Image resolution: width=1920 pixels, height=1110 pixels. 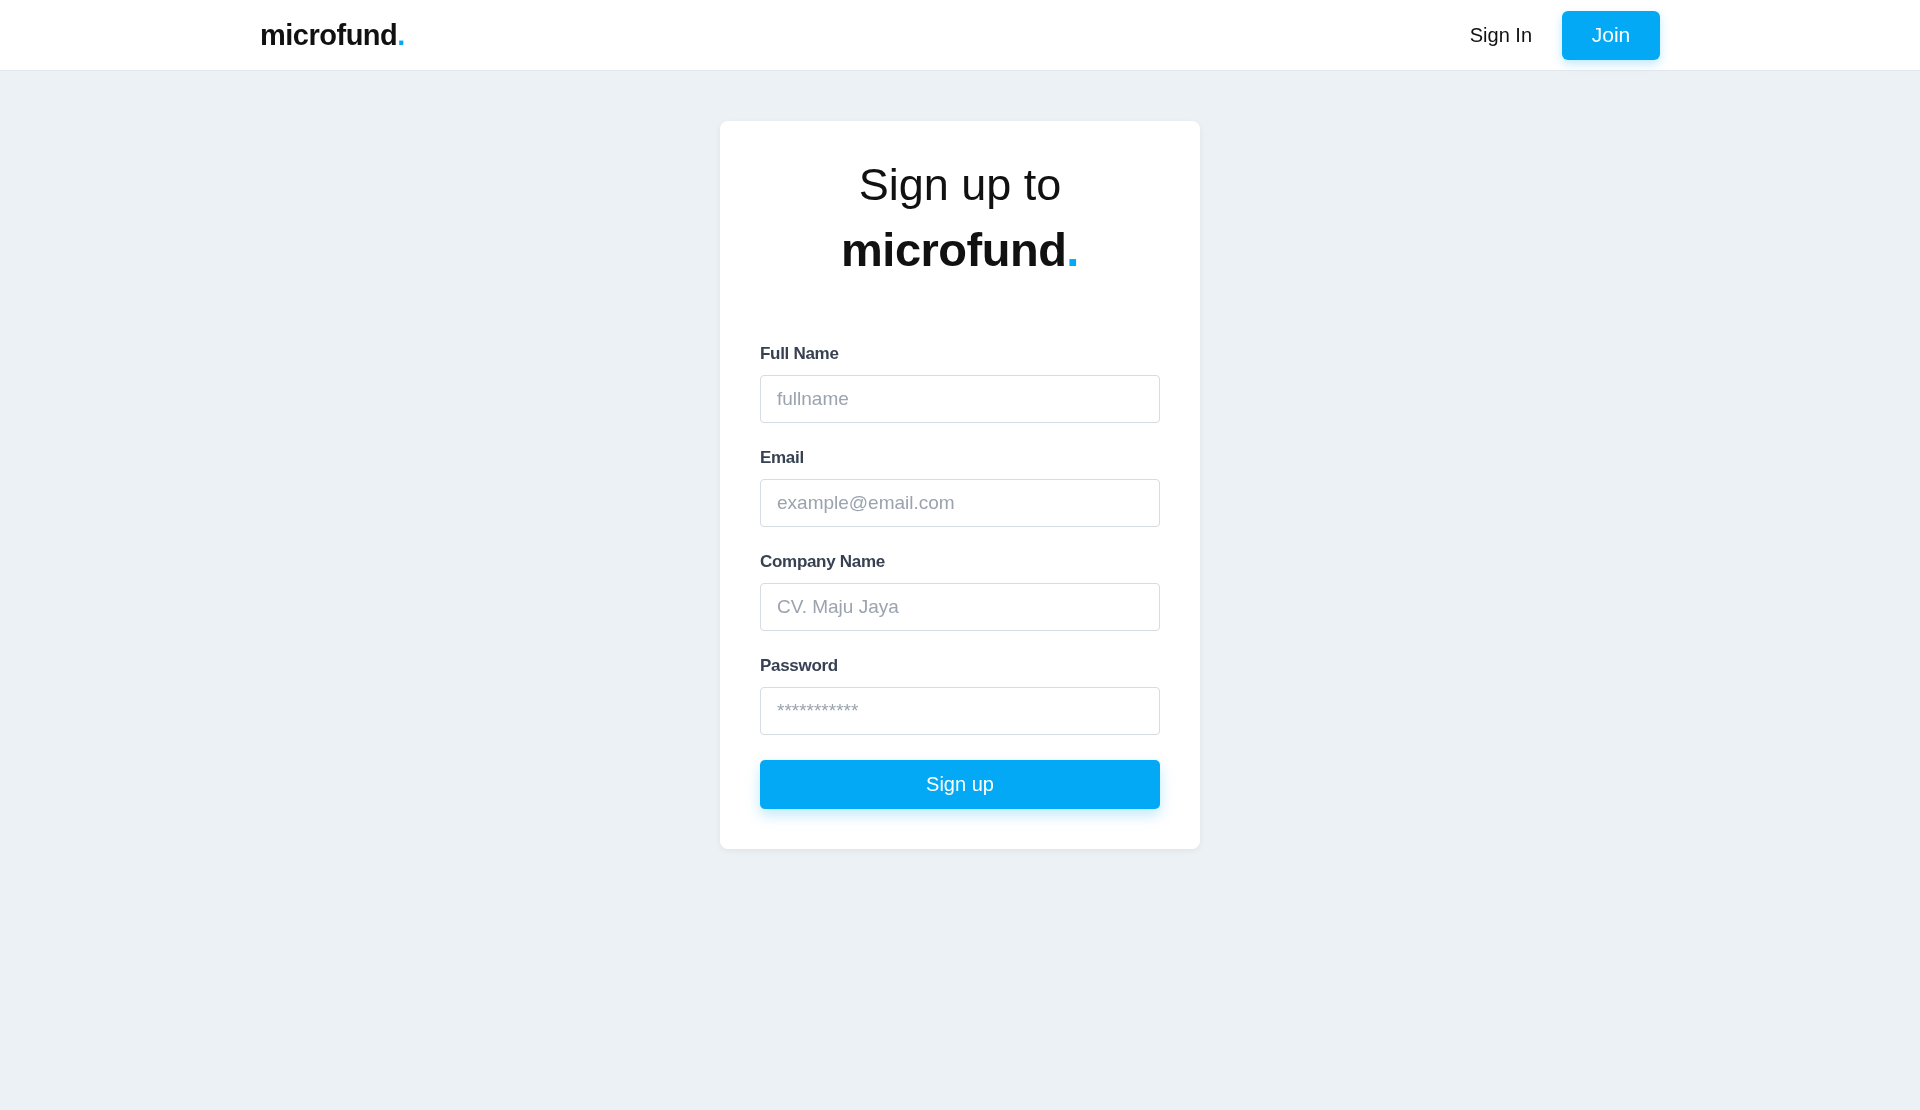 What do you see at coordinates (1500, 35) in the screenshot?
I see `sign-in-link: Sign In` at bounding box center [1500, 35].